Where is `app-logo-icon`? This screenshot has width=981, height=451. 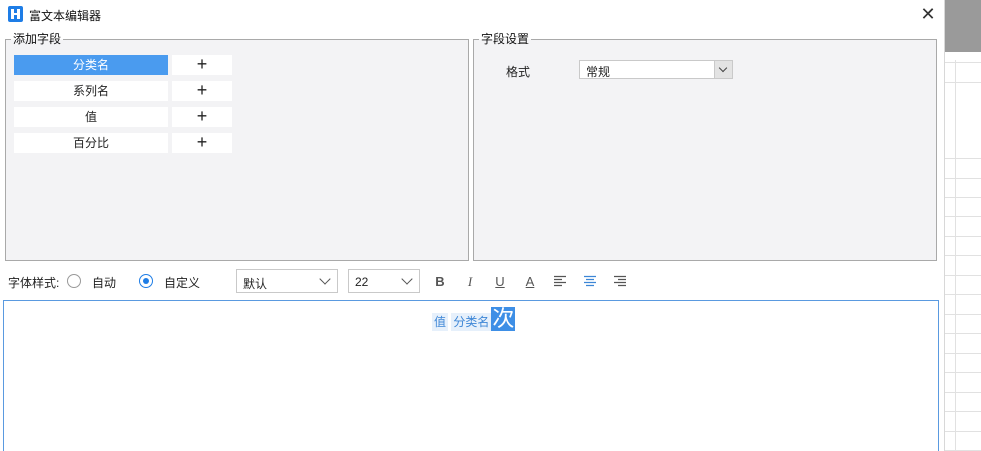
app-logo-icon is located at coordinates (15, 14).